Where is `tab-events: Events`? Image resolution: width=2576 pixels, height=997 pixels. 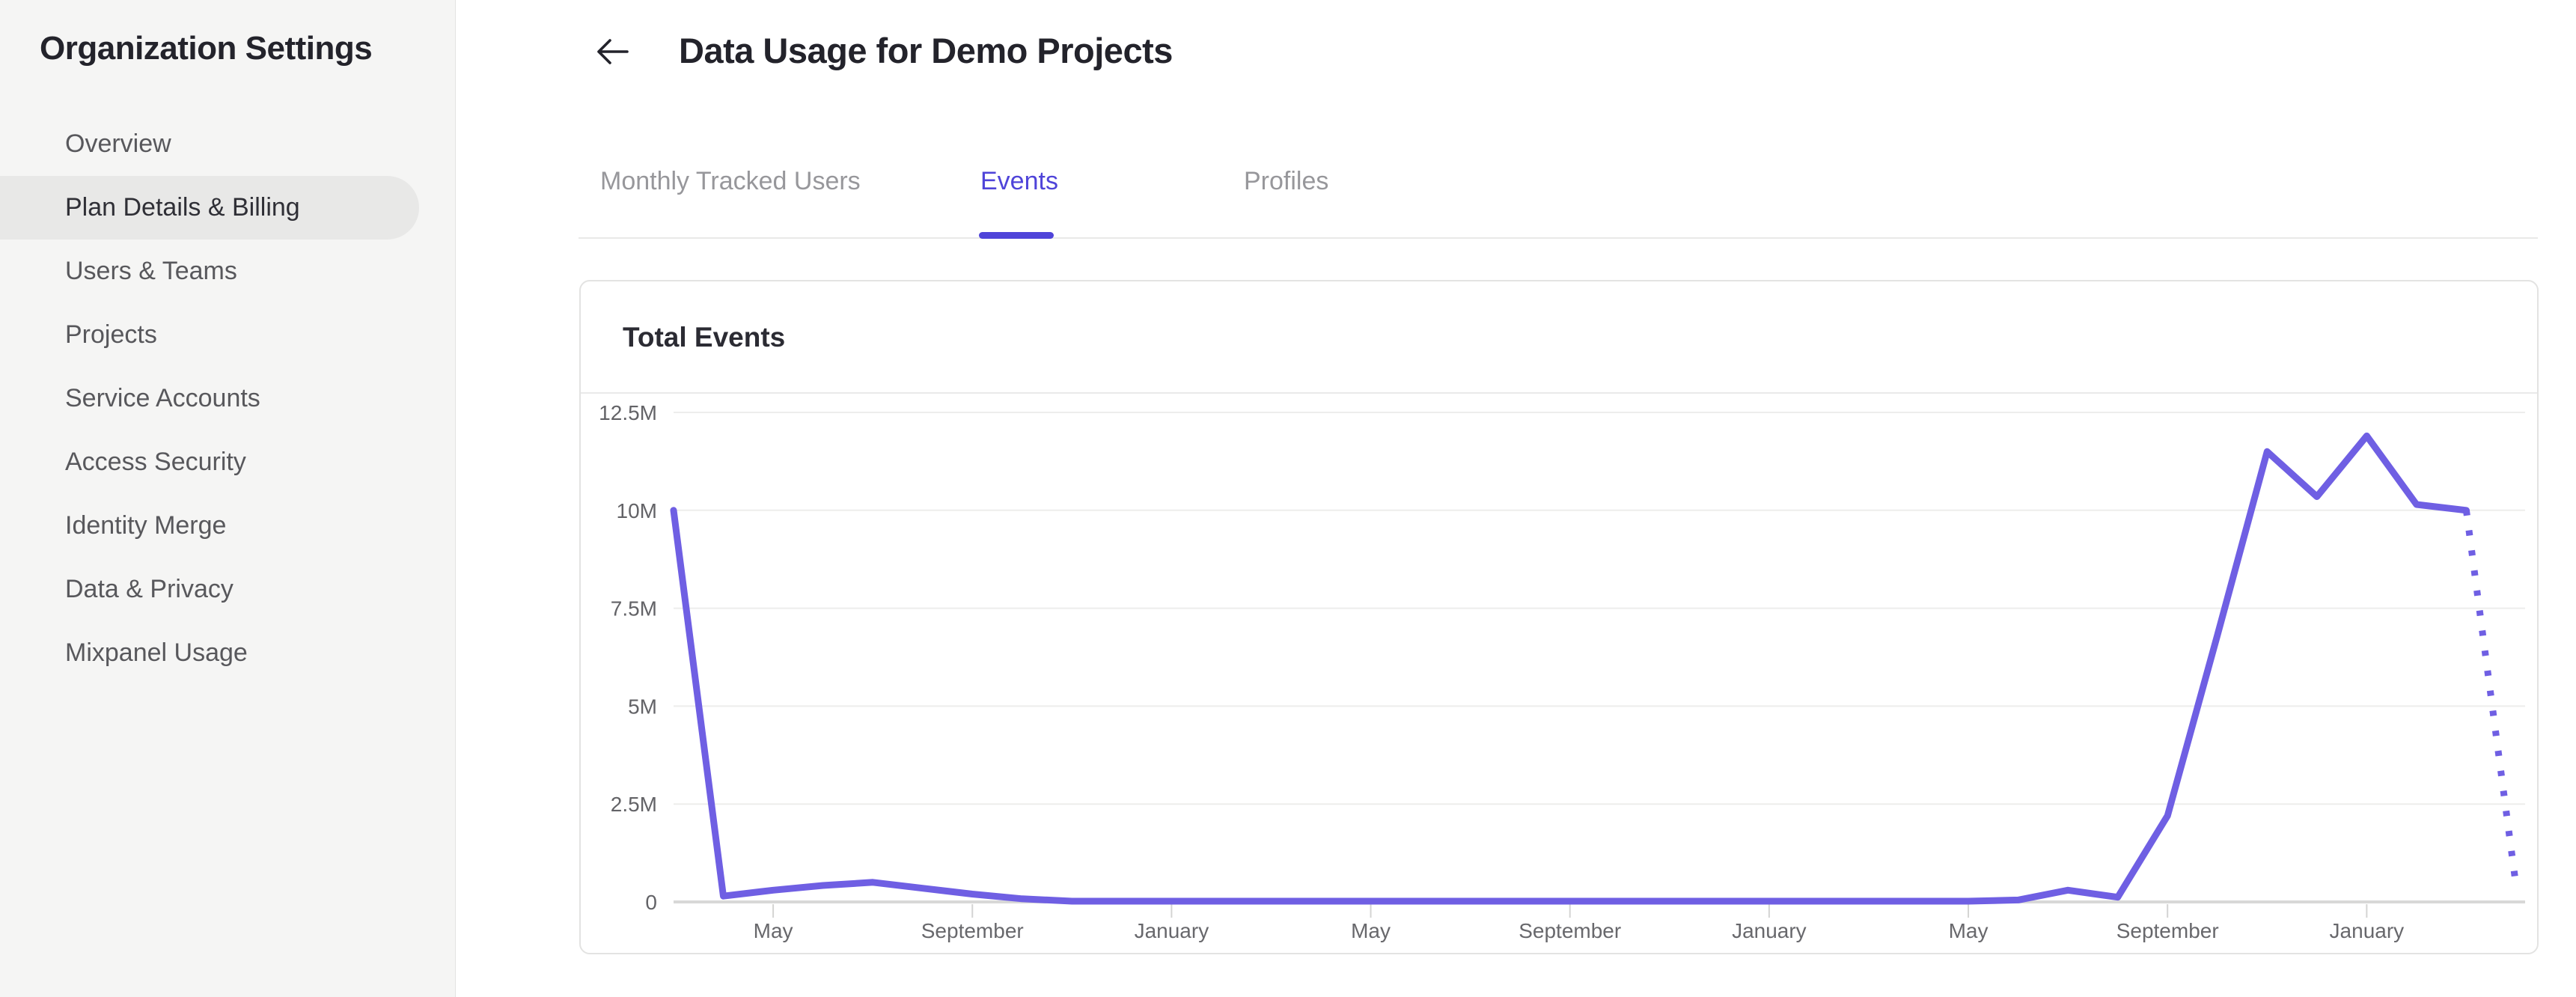
tab-events: Events is located at coordinates (1019, 181).